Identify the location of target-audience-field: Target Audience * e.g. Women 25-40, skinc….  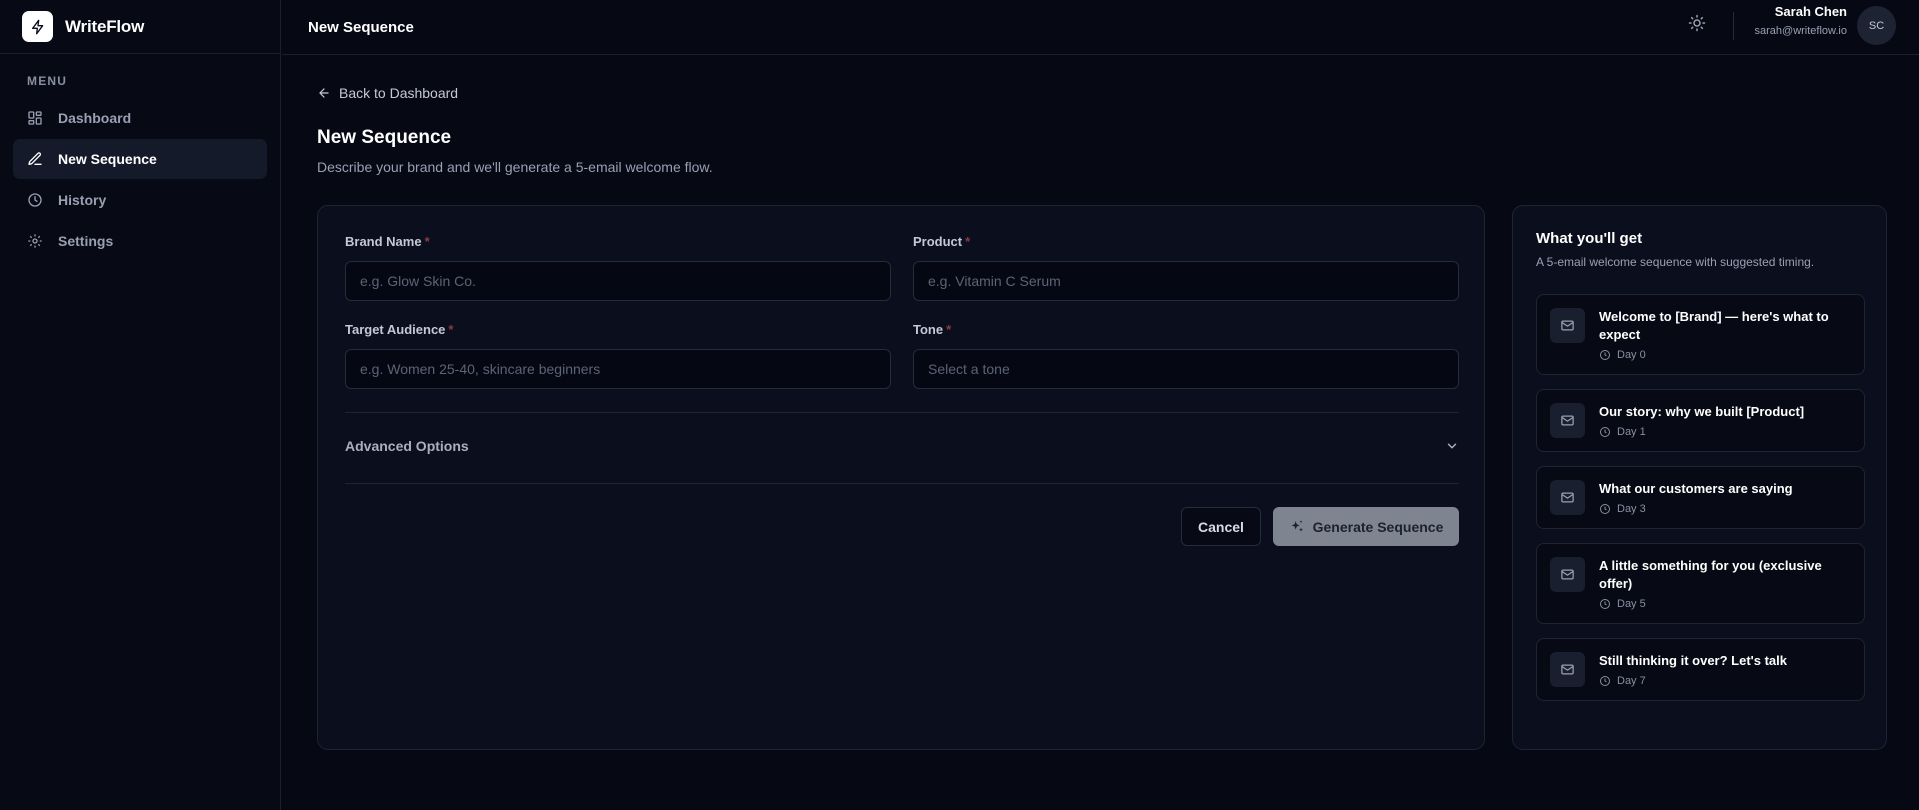
(618, 355).